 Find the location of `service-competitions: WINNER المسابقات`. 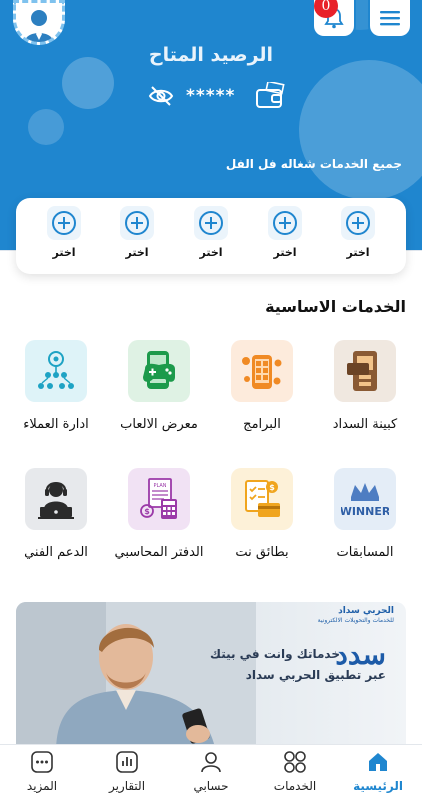

service-competitions: WINNER المسابقات is located at coordinates (365, 516).